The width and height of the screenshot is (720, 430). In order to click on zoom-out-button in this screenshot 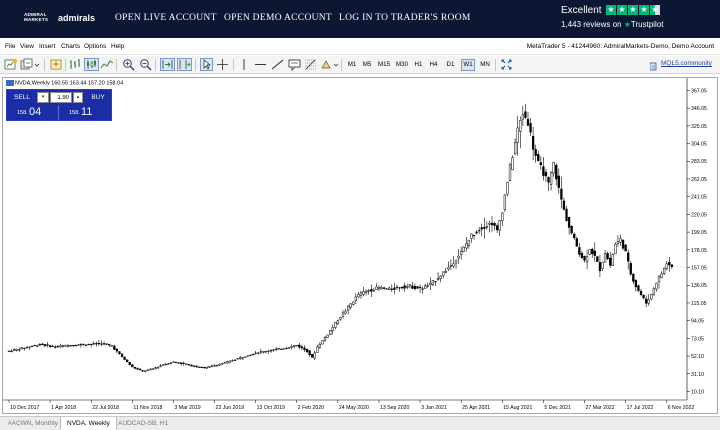, I will do `click(145, 64)`.